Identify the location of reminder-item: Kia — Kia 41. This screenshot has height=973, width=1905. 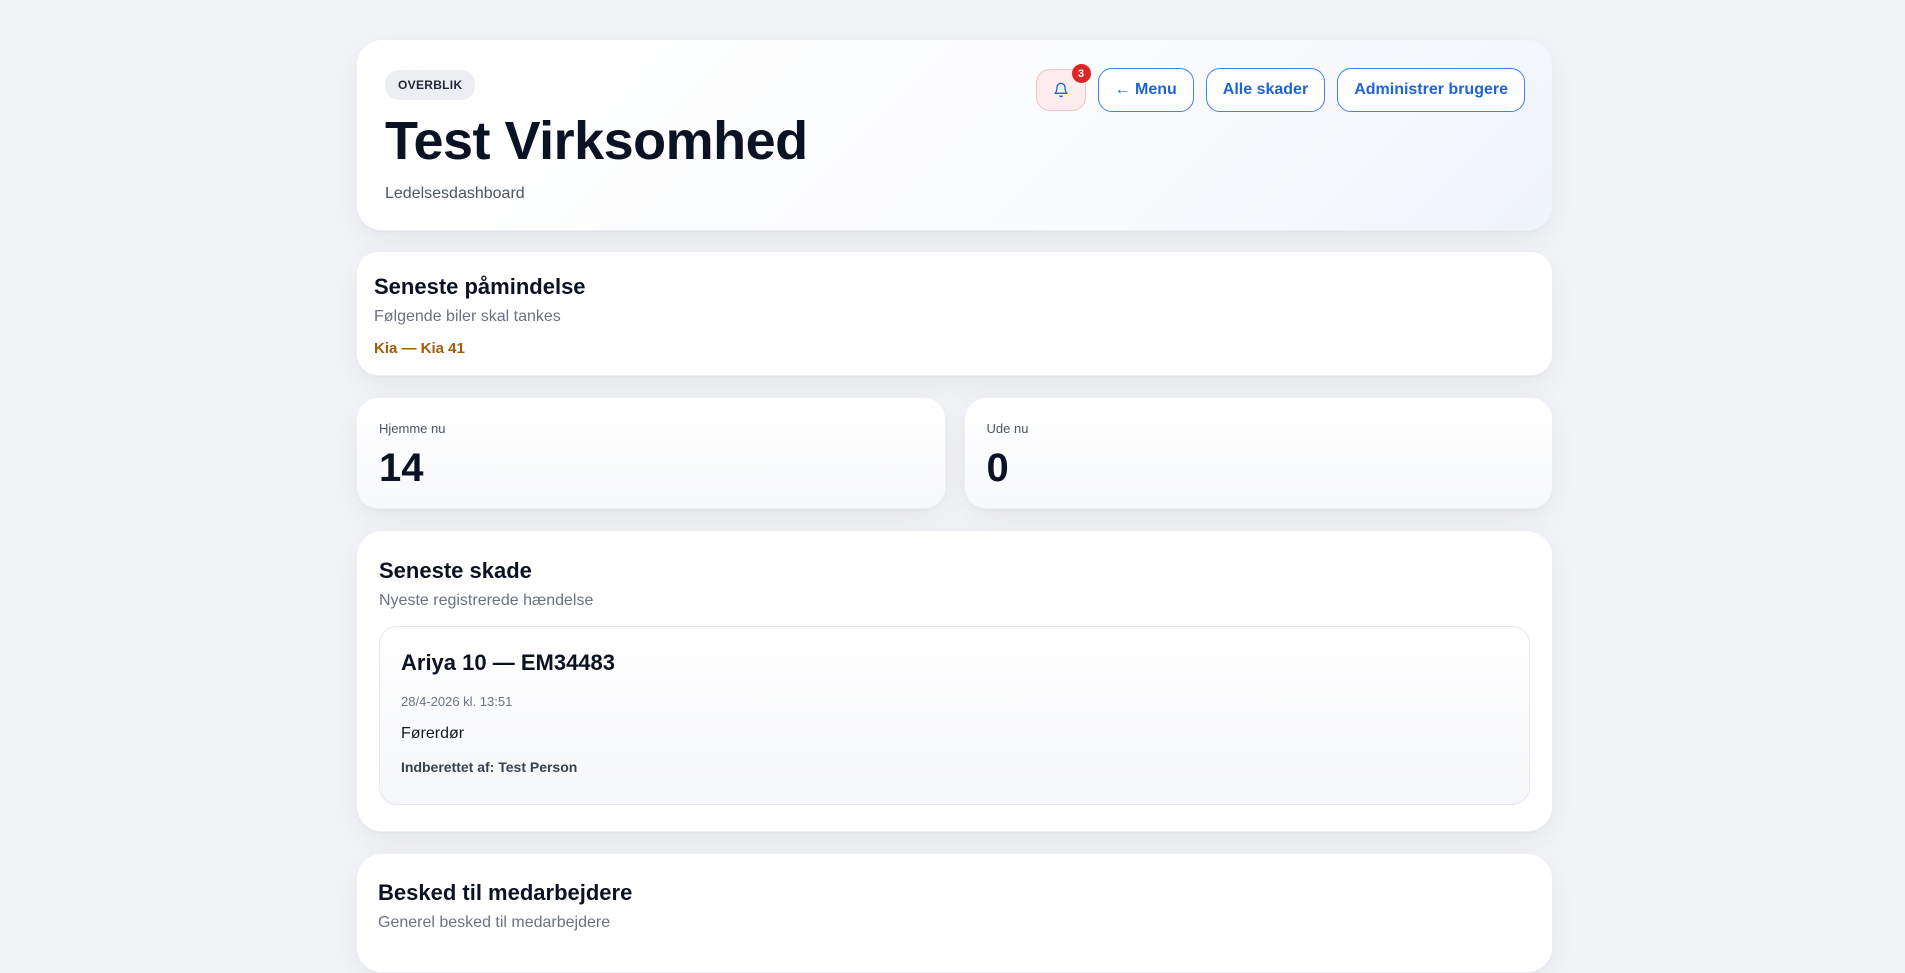
(419, 348).